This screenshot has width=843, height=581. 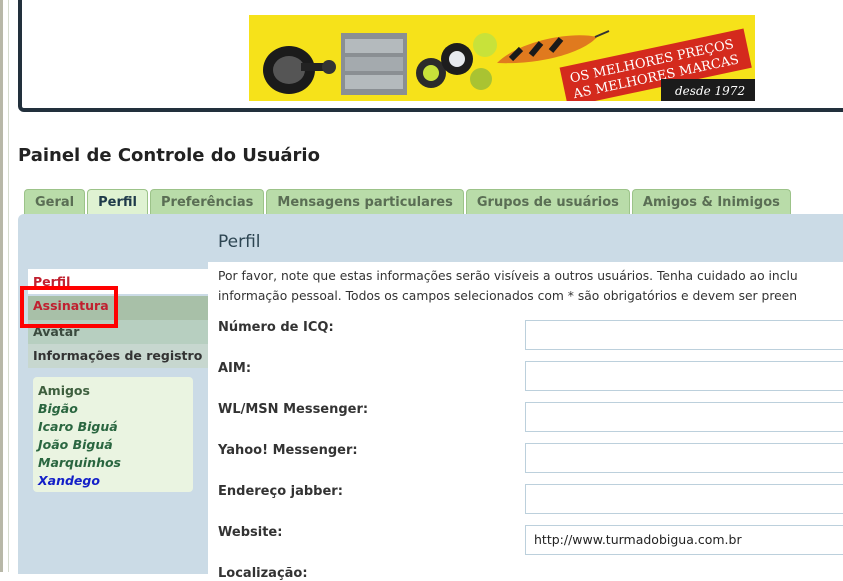 What do you see at coordinates (207, 201) in the screenshot?
I see `tab-preferencias: Preferências` at bounding box center [207, 201].